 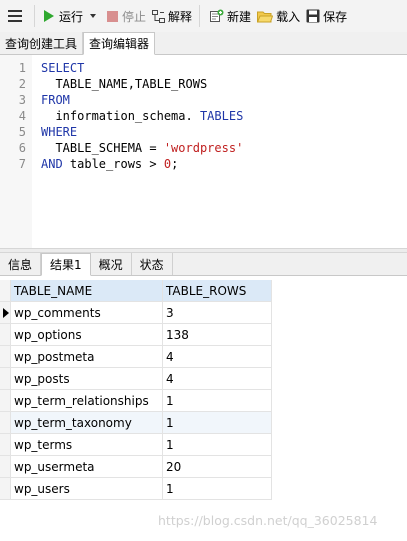 What do you see at coordinates (203, 43) in the screenshot?
I see `editor-tab-bar: 查询创建工具 查询编辑器` at bounding box center [203, 43].